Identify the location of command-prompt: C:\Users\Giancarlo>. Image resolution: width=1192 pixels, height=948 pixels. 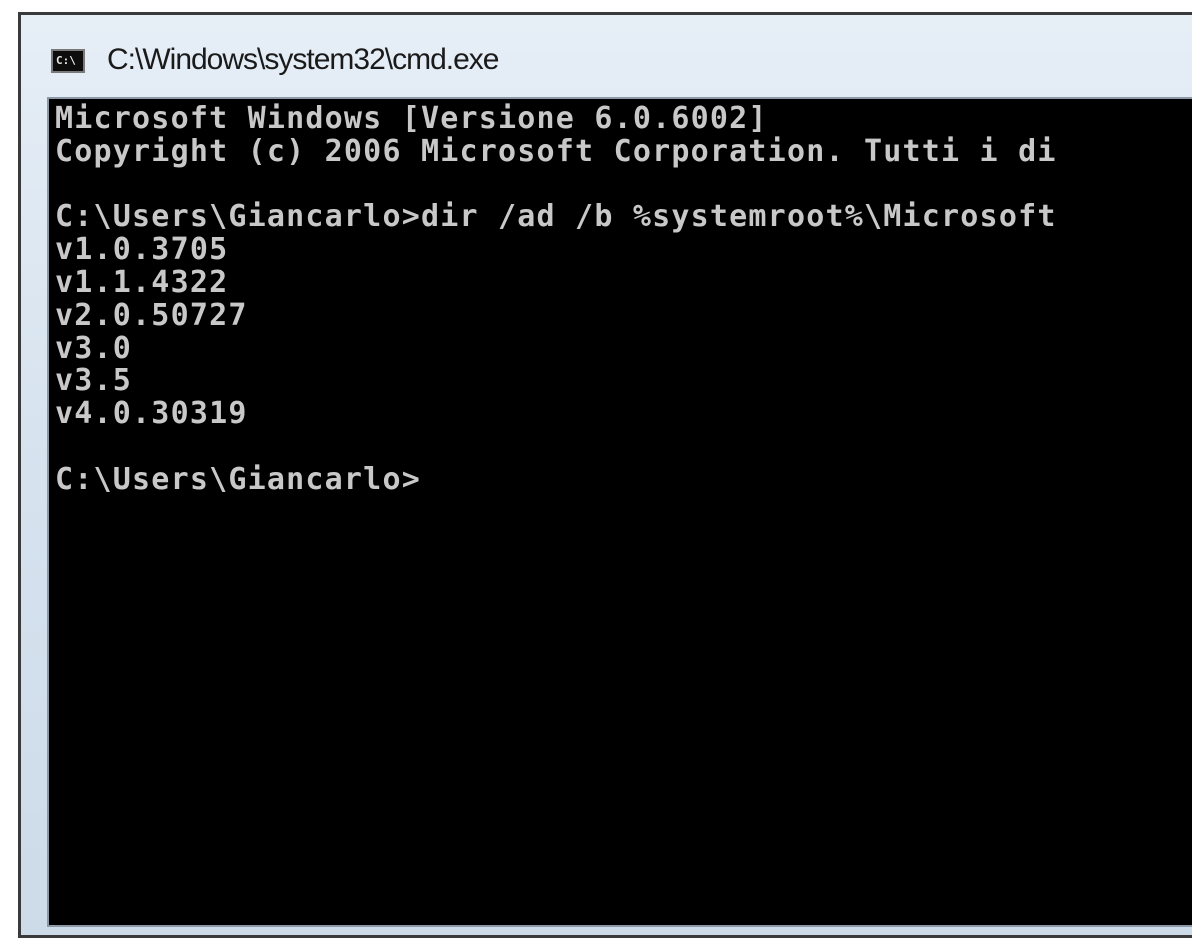
(623, 480).